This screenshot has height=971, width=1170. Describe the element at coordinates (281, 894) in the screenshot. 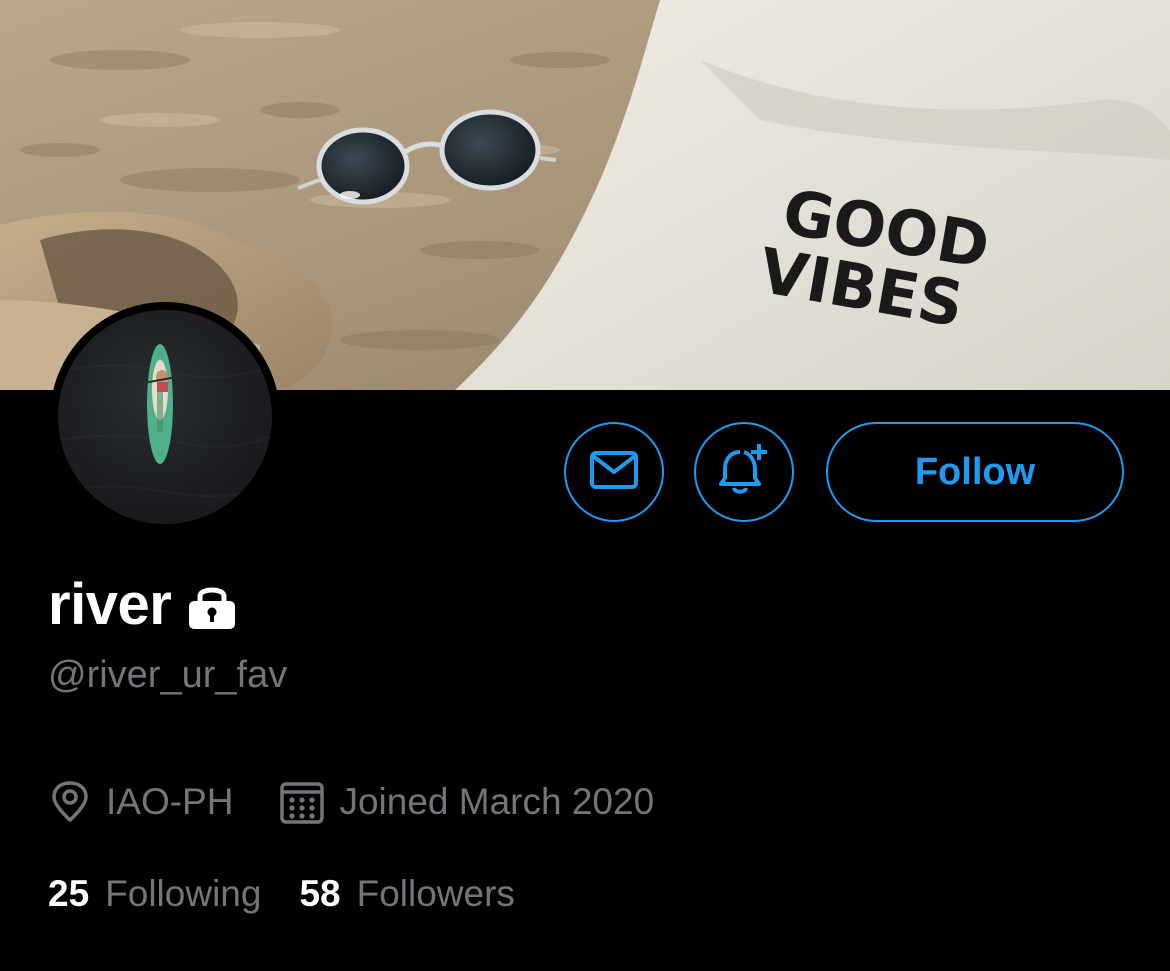

I see `profile-stats: 25 Following 58 Followers` at that location.